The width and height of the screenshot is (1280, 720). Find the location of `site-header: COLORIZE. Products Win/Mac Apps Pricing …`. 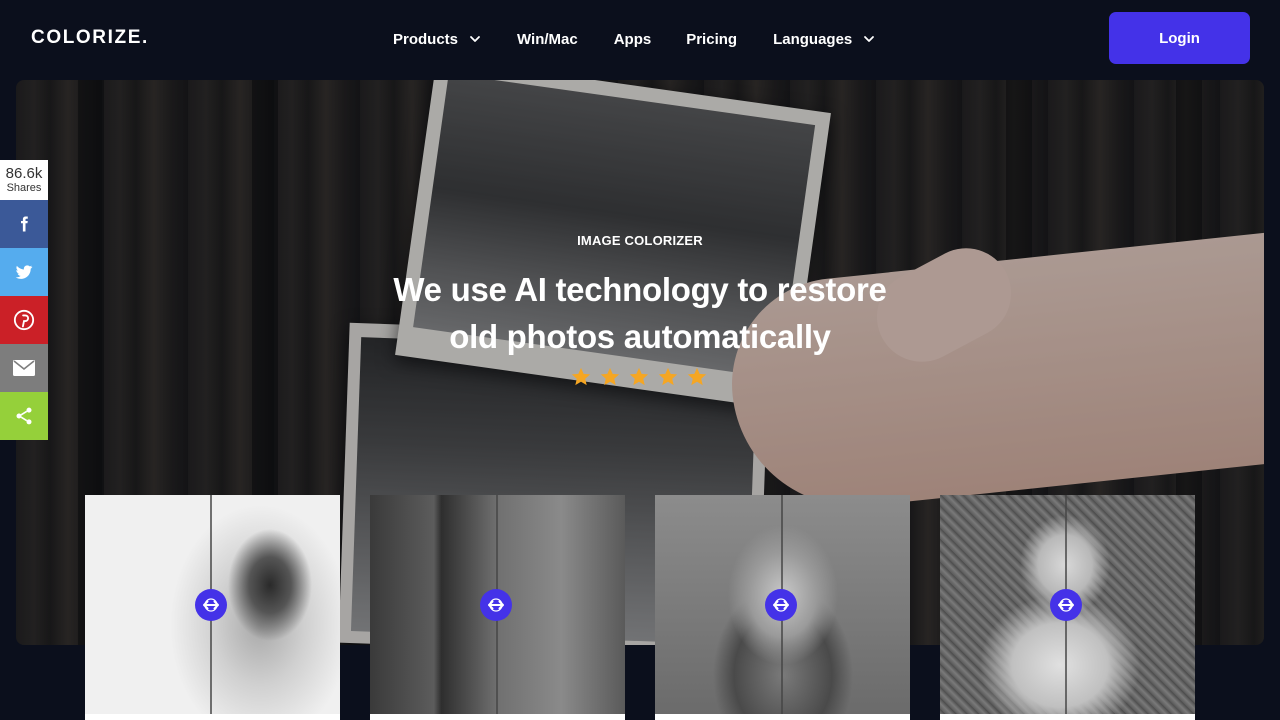

site-header: COLORIZE. Products Win/Mac Apps Pricing … is located at coordinates (640, 40).